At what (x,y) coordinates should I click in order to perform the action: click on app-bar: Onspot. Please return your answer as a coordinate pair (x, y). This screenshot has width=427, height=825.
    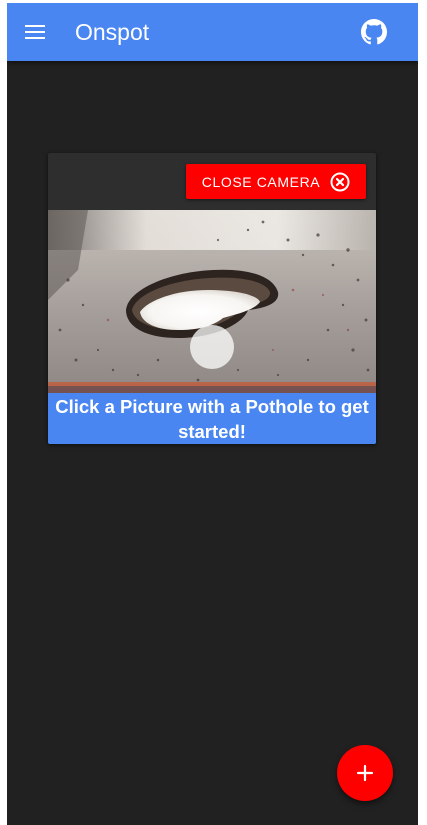
    Looking at the image, I should click on (212, 32).